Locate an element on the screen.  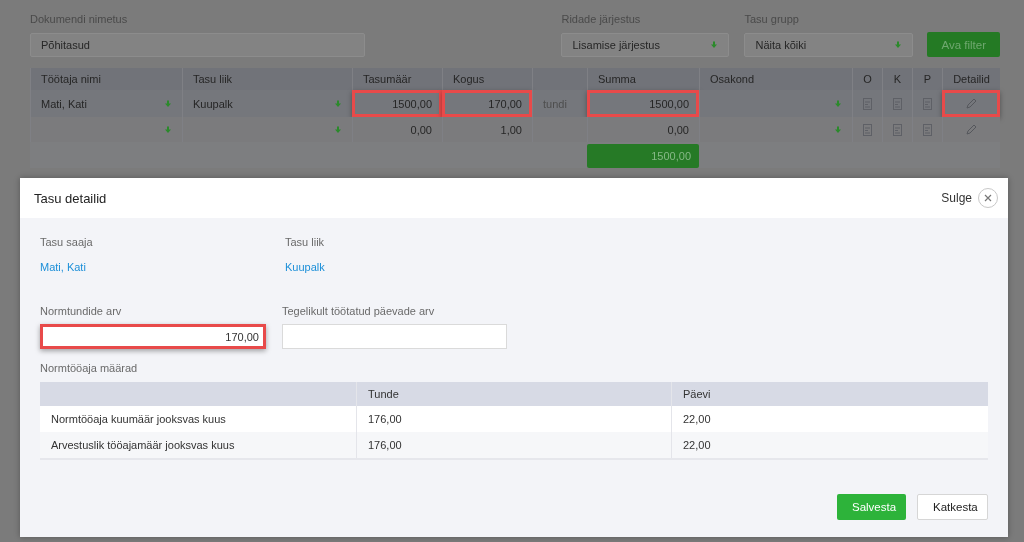
table-cell-text: Normtööaja kuumäär jooksvas kuus is located at coordinates (138, 419).